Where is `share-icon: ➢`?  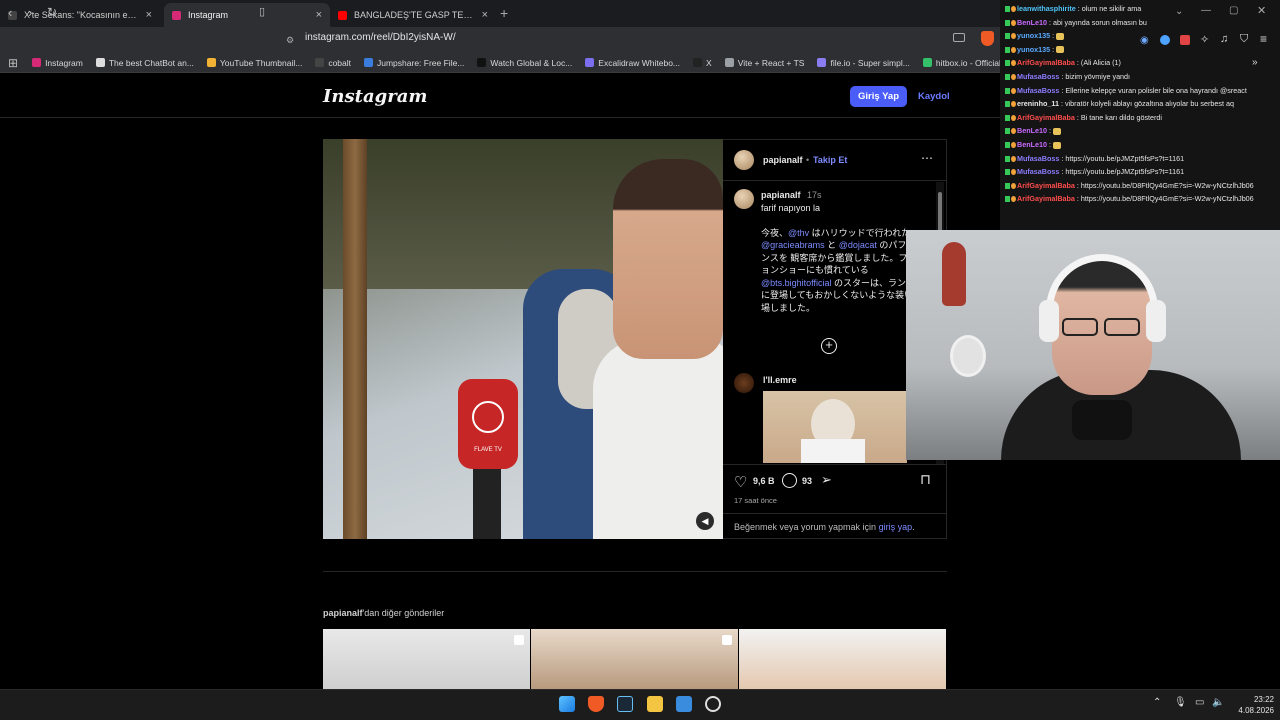 share-icon: ➢ is located at coordinates (826, 480).